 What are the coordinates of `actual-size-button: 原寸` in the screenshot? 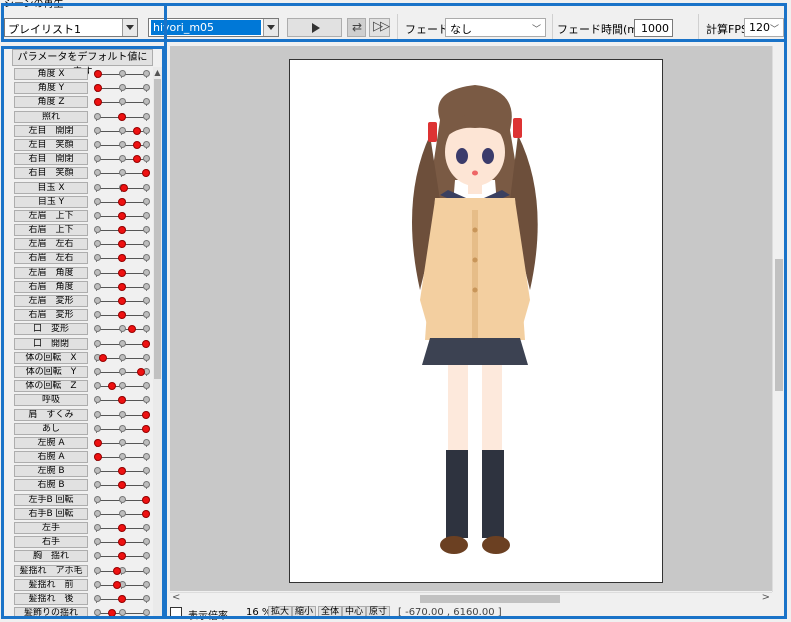 It's located at (378, 612).